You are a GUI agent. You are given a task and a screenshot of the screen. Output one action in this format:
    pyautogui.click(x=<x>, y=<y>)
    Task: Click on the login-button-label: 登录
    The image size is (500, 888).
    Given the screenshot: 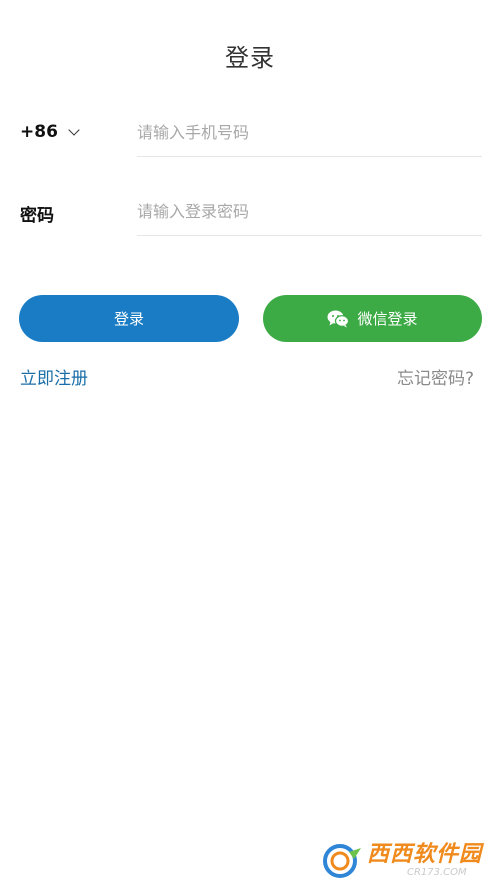 What is the action you would take?
    pyautogui.click(x=128, y=319)
    